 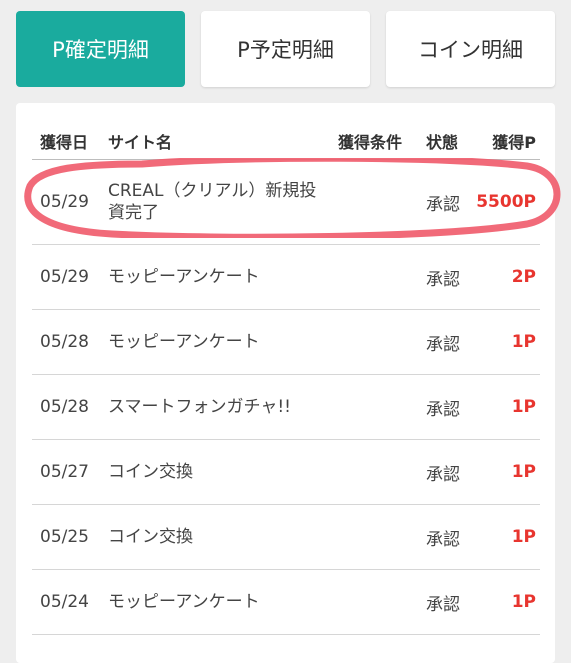 I want to click on table-row: 05/25 コイン交換 承認 1P, so click(x=286, y=537).